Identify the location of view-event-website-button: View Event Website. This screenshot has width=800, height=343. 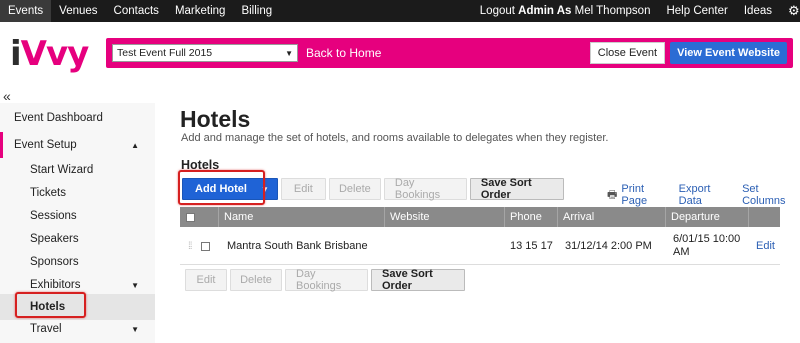
(728, 53).